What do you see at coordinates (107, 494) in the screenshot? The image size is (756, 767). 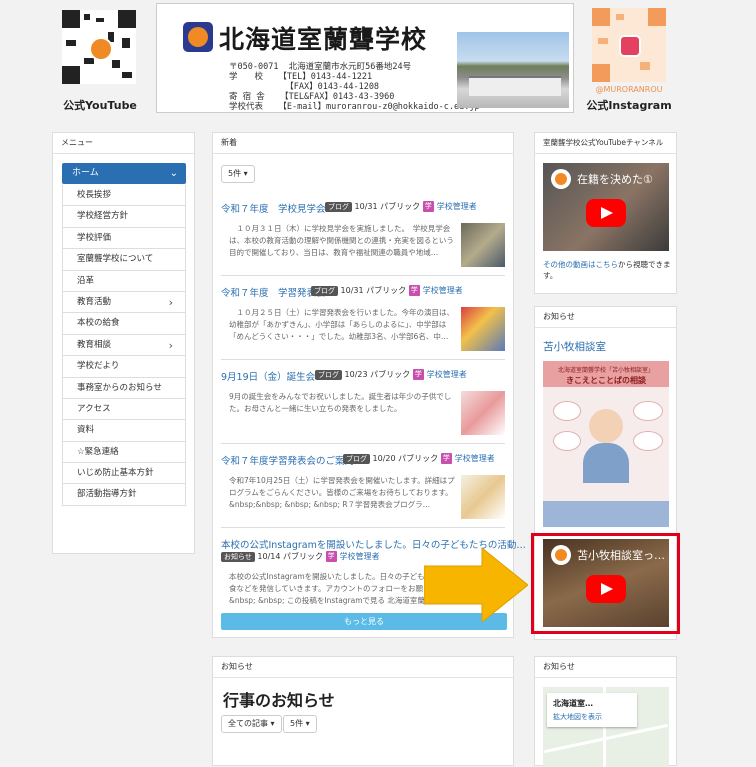 I see `menu-item-label: 部活動指導方針` at bounding box center [107, 494].